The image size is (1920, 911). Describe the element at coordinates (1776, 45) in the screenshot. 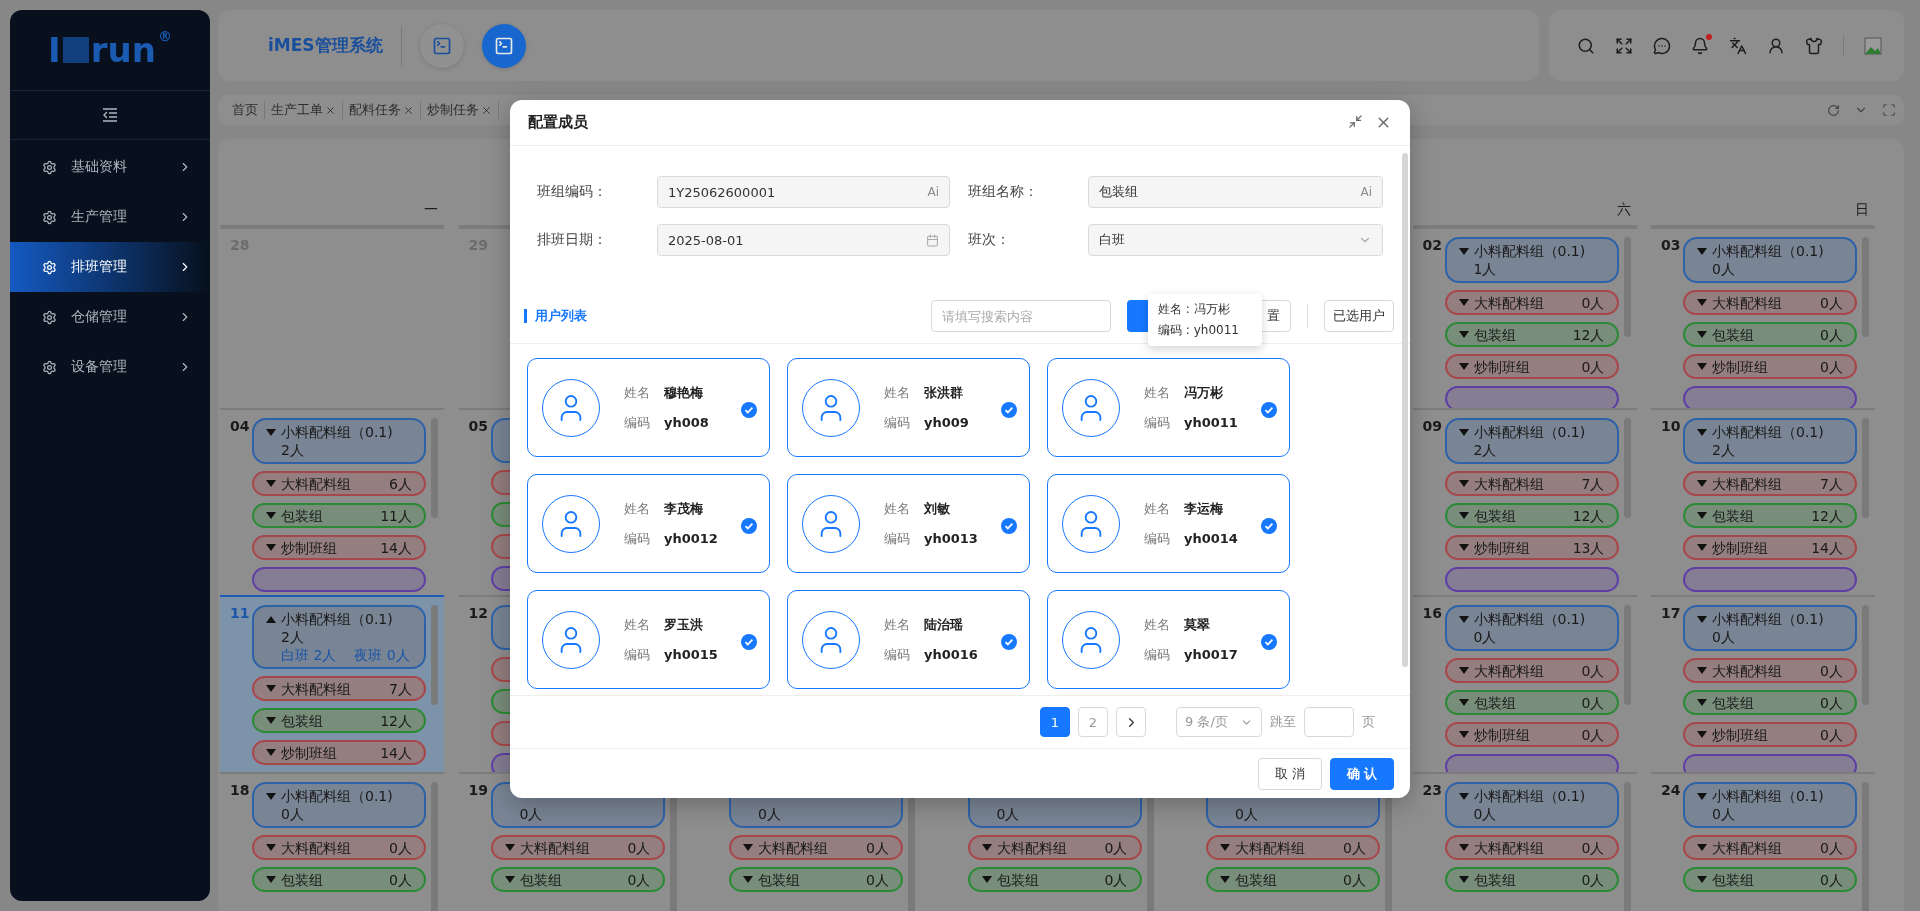

I see `user-icon` at that location.